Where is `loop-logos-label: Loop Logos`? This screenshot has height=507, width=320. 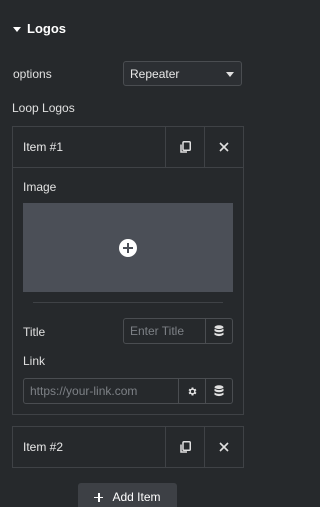 loop-logos-label: Loop Logos is located at coordinates (43, 108).